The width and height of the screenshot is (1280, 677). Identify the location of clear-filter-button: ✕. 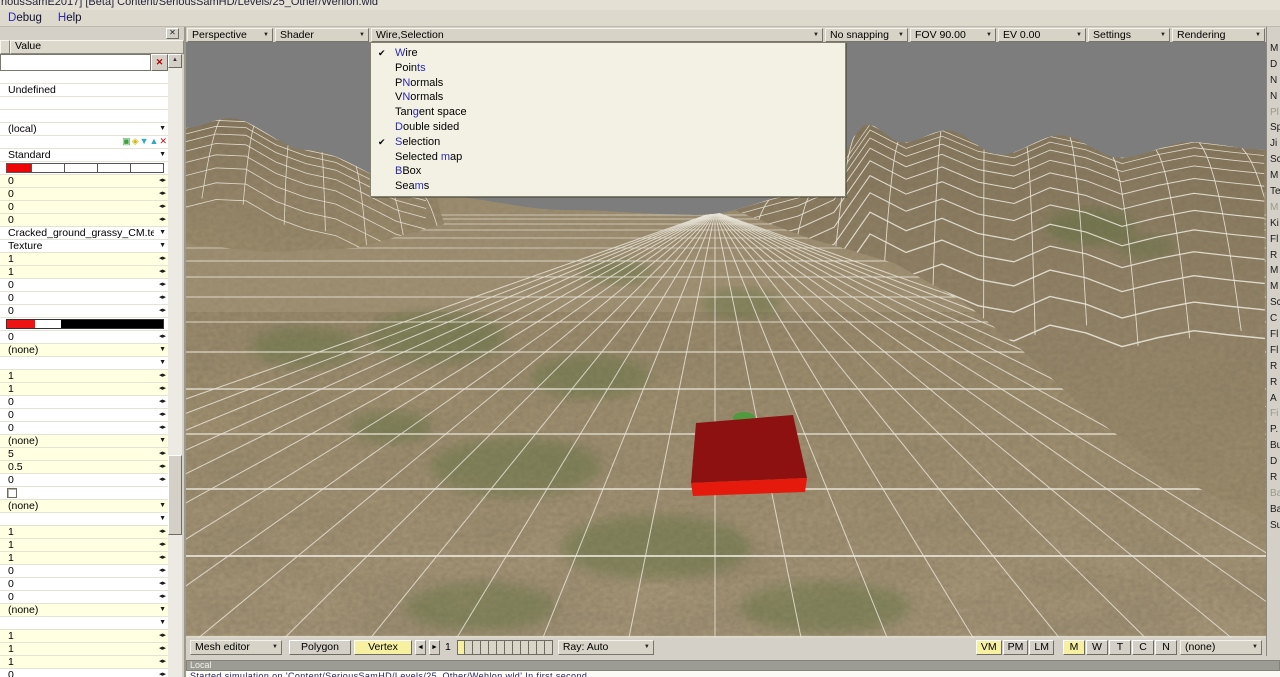
(159, 62).